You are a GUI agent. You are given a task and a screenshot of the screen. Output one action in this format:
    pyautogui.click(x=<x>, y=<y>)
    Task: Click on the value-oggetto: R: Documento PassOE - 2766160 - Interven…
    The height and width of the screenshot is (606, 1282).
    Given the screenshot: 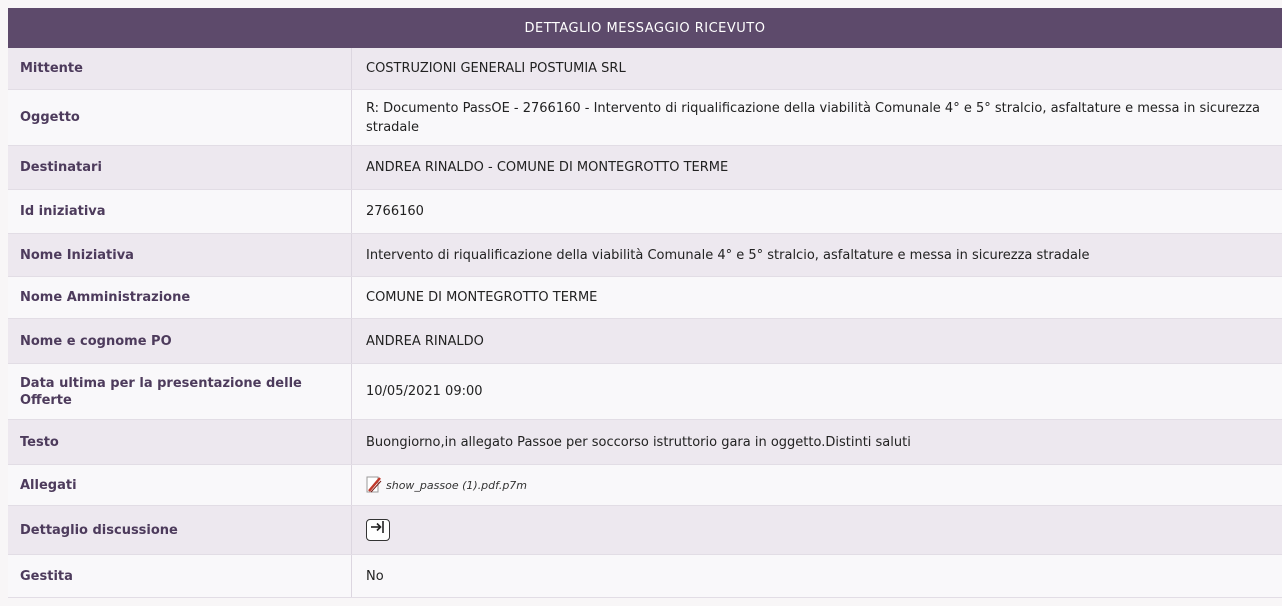 What is the action you would take?
    pyautogui.click(x=813, y=117)
    